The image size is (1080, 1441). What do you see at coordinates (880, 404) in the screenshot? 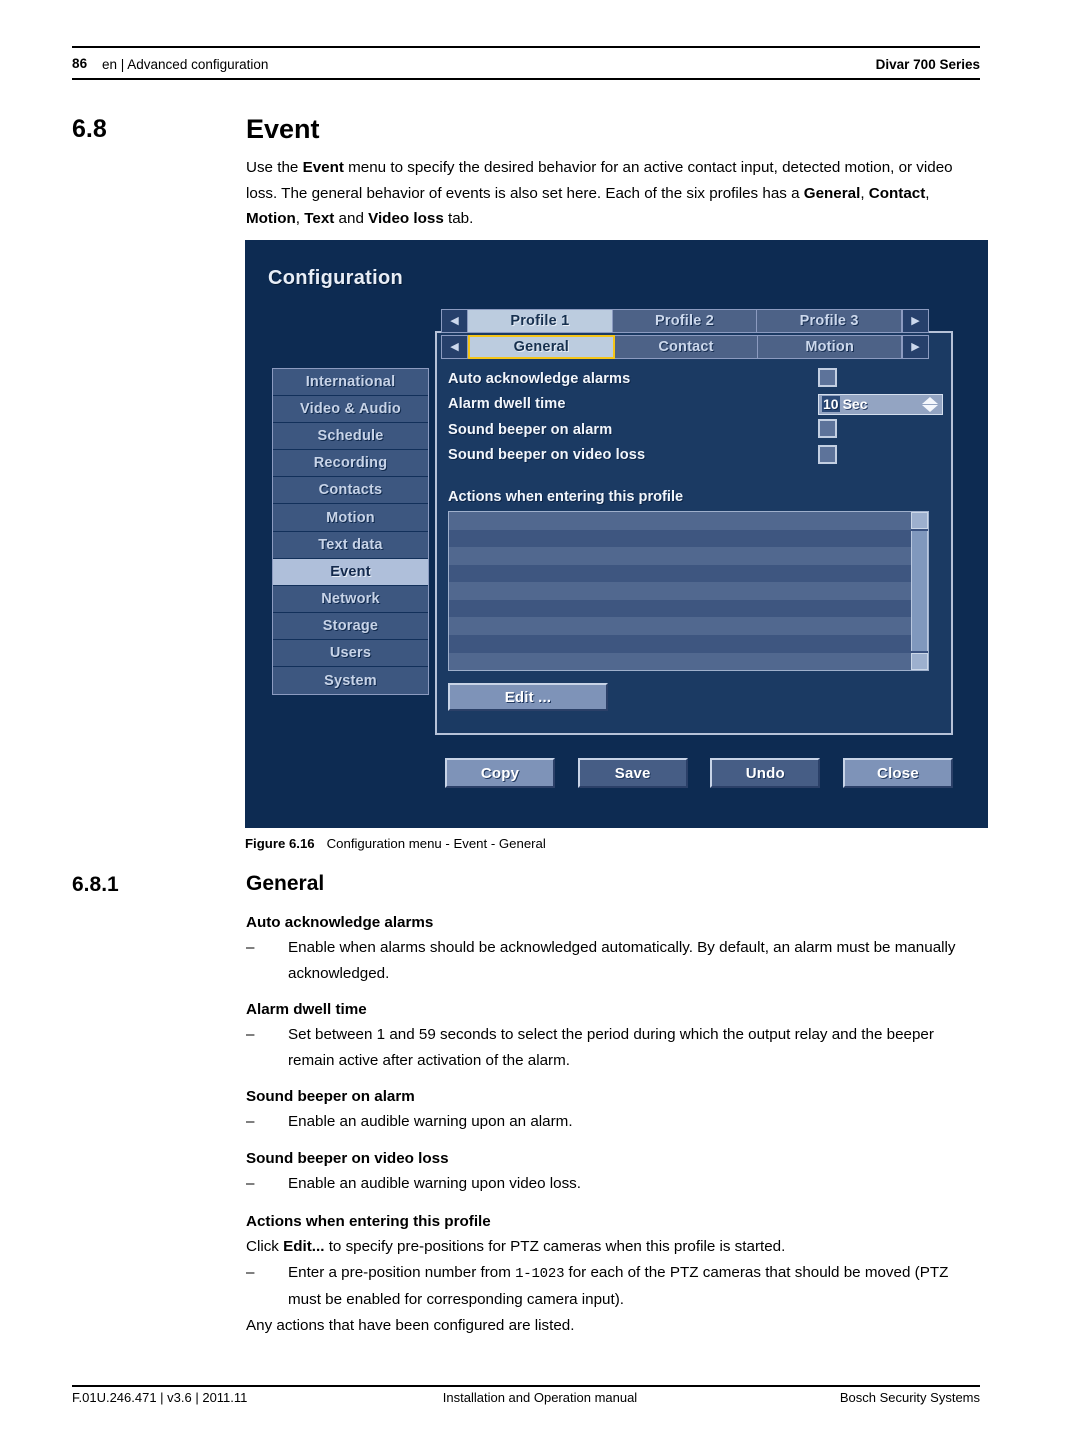
I see `alarm-dwell-time-spinner: 10 Sec` at bounding box center [880, 404].